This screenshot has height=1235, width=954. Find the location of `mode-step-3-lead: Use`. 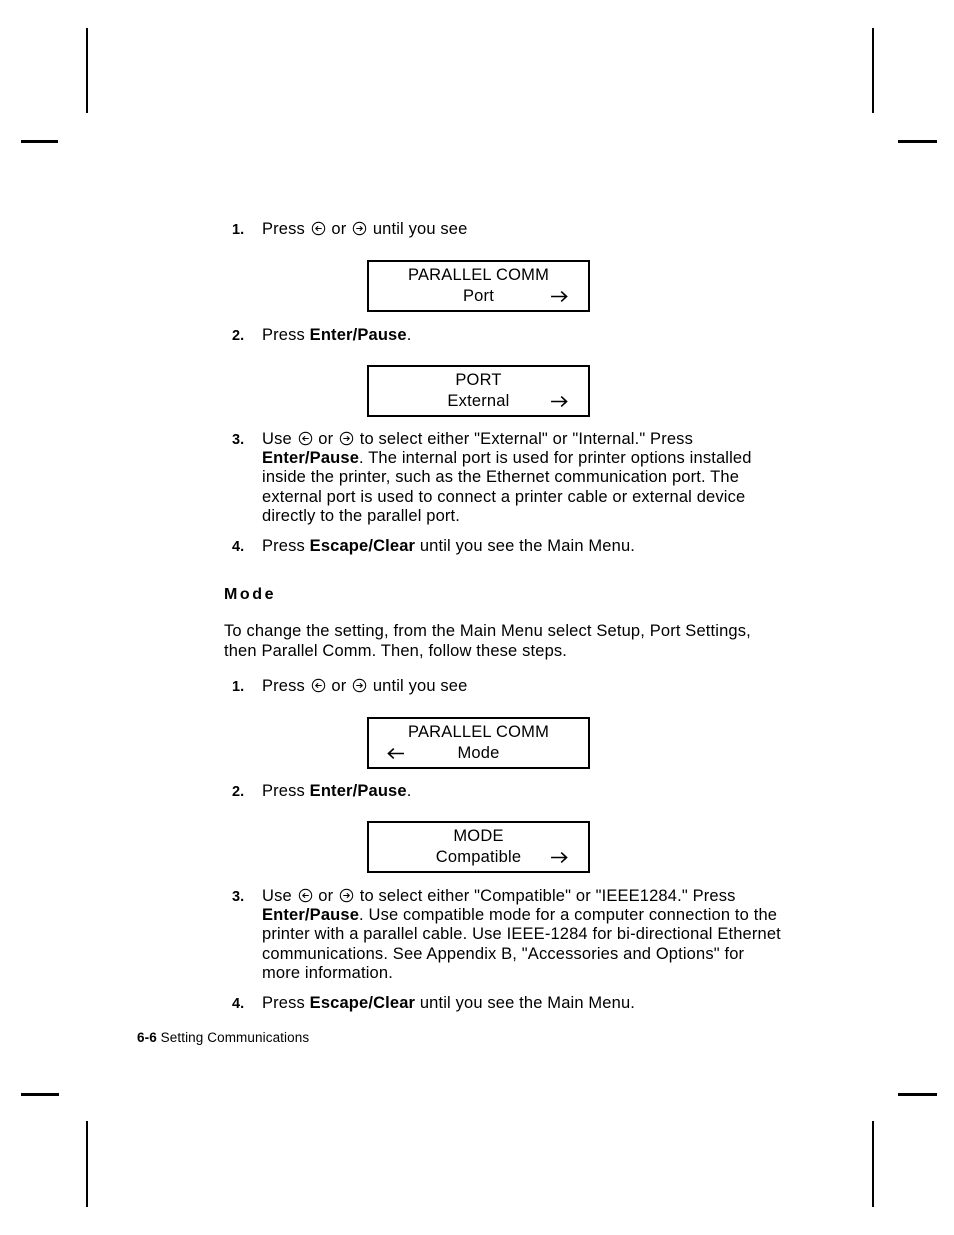

mode-step-3-lead: Use is located at coordinates (279, 896).